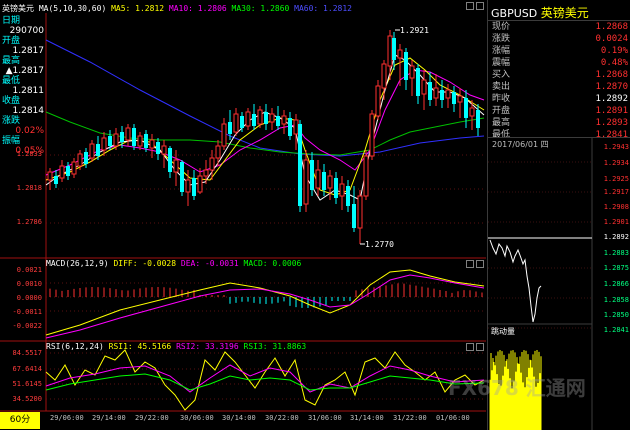 The height and width of the screenshot is (430, 630). What do you see at coordinates (480, 347) in the screenshot?
I see `rsi-close-icon` at bounding box center [480, 347].